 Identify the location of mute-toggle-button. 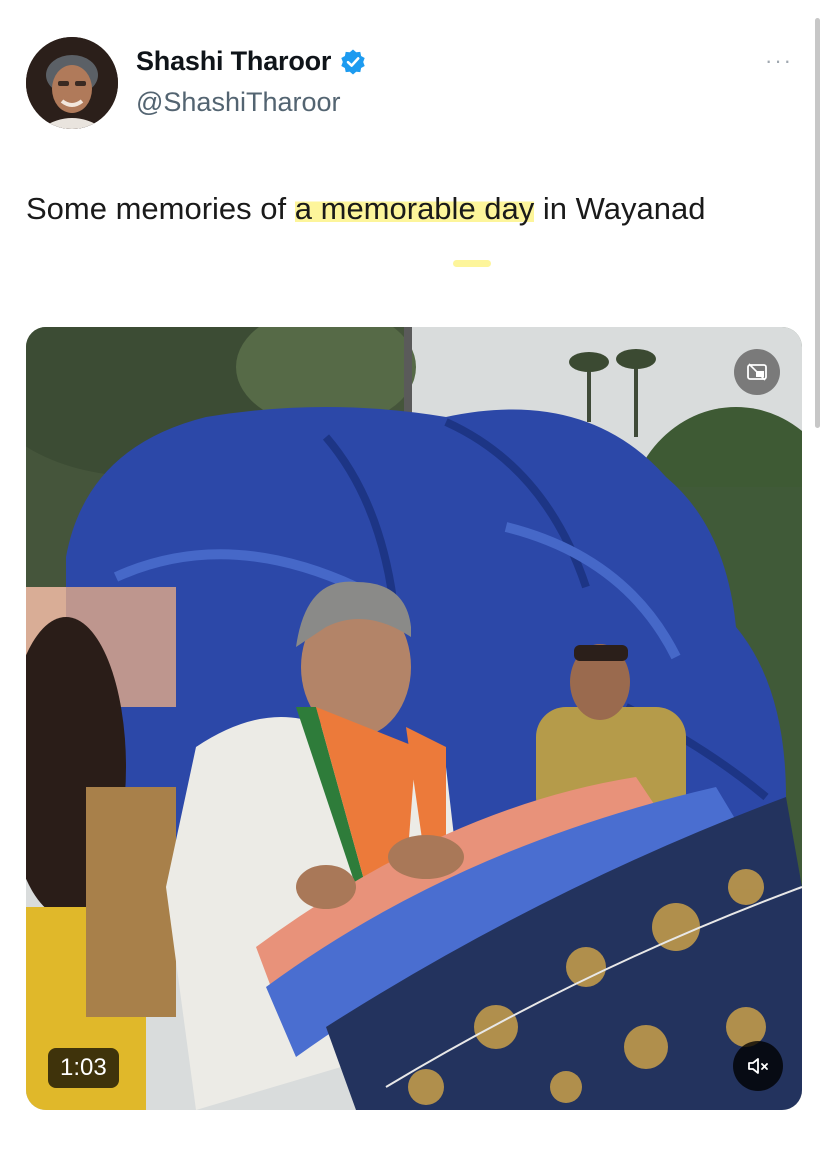
(758, 1066).